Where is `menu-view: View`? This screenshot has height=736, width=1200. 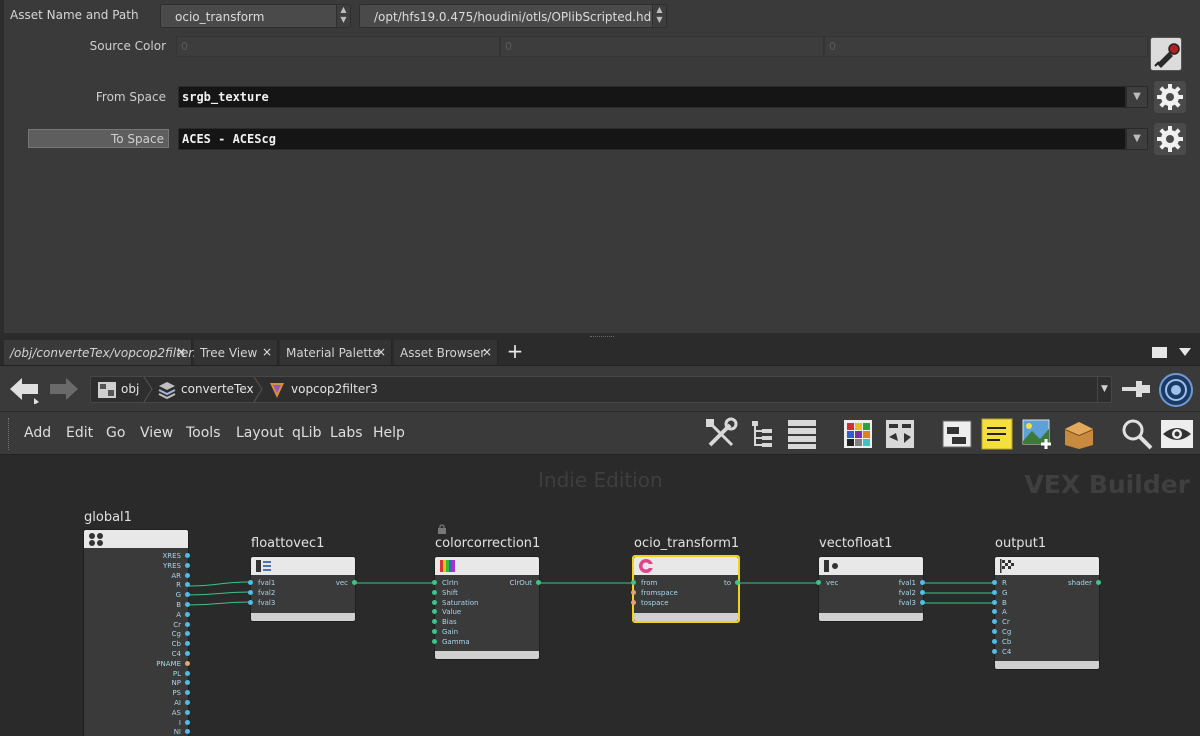
menu-view: View is located at coordinates (156, 433).